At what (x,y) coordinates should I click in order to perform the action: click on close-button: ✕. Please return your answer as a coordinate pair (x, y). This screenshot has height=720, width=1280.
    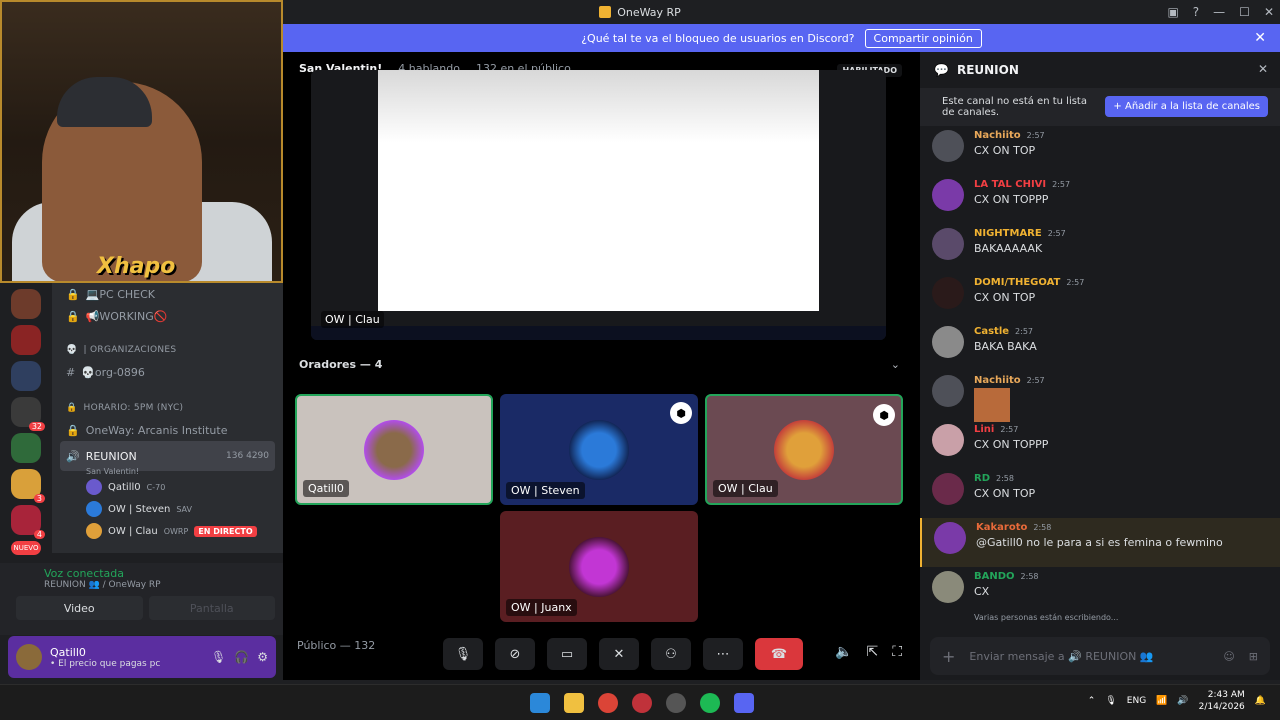
    Looking at the image, I should click on (1269, 12).